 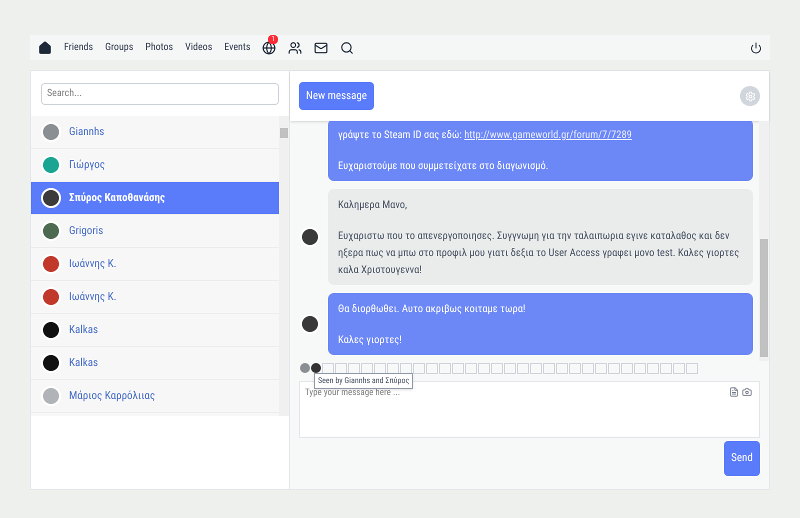 I want to click on people-icon, so click(x=295, y=47).